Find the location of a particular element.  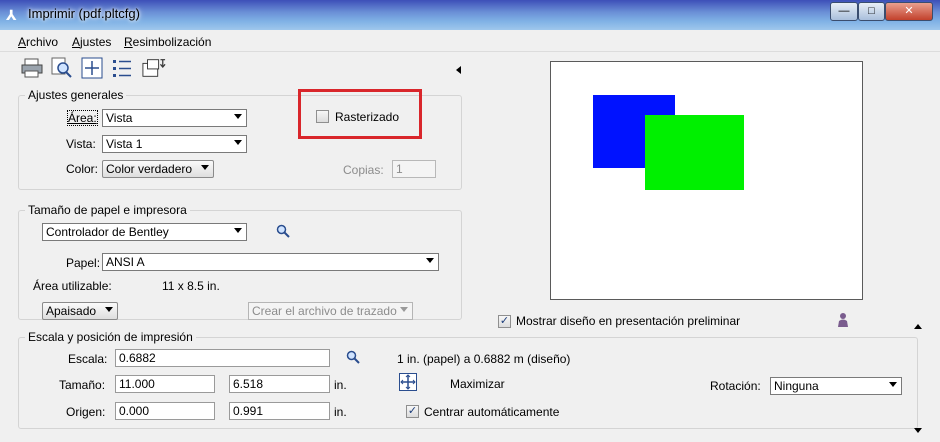

color-label: Color: is located at coordinates (82, 169).